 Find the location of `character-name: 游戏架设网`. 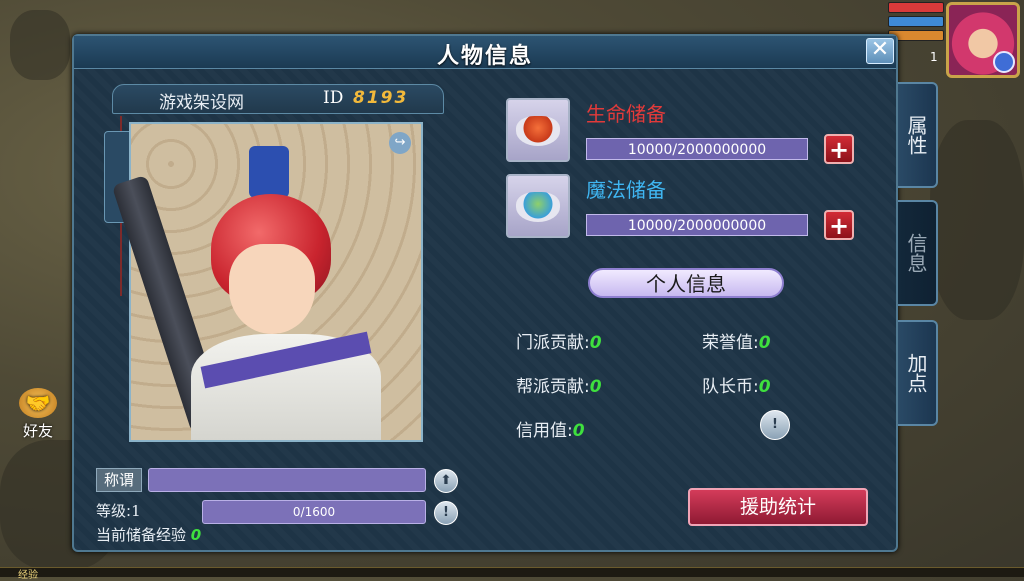

character-name: 游戏架设网 is located at coordinates (201, 103).